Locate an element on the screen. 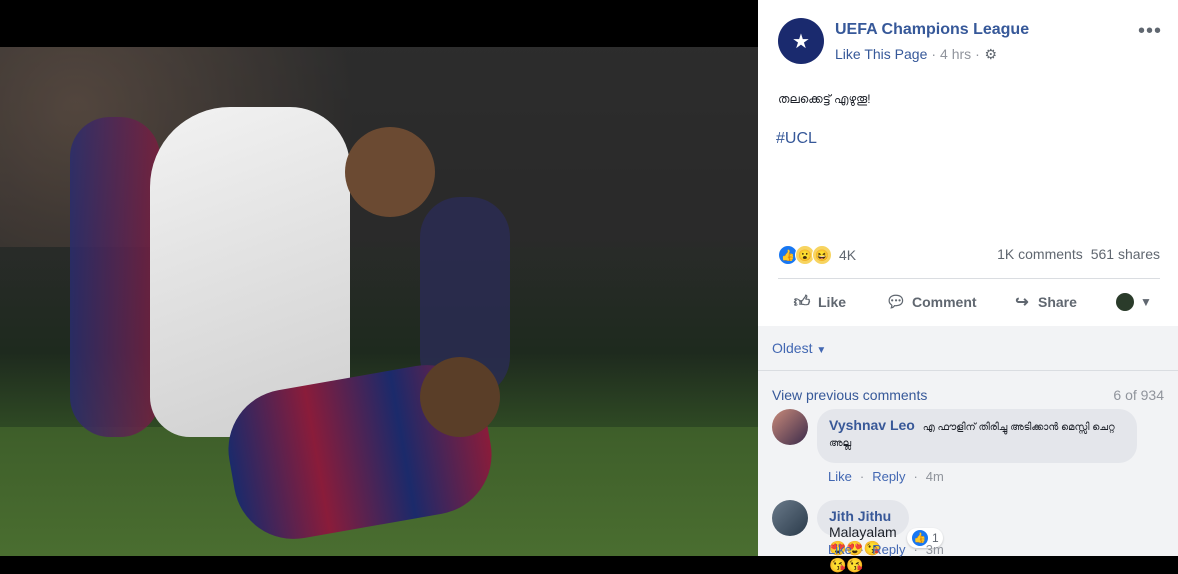 The height and width of the screenshot is (574, 1178). hashtag-link: #UCL is located at coordinates (796, 139).